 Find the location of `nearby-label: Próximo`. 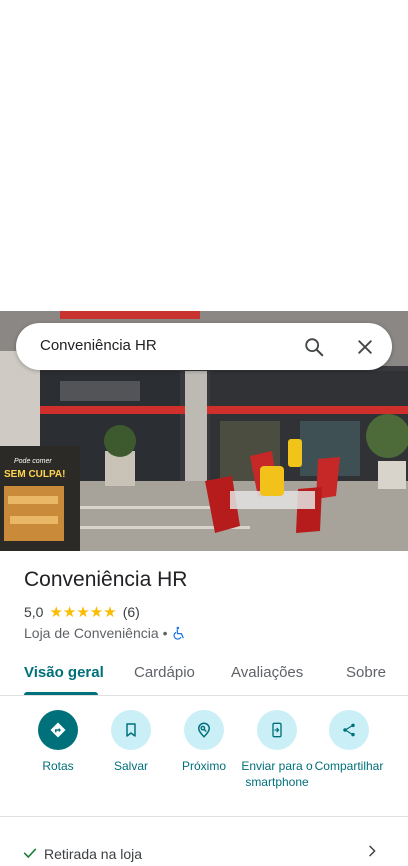

nearby-label: Próximo is located at coordinates (203, 766).